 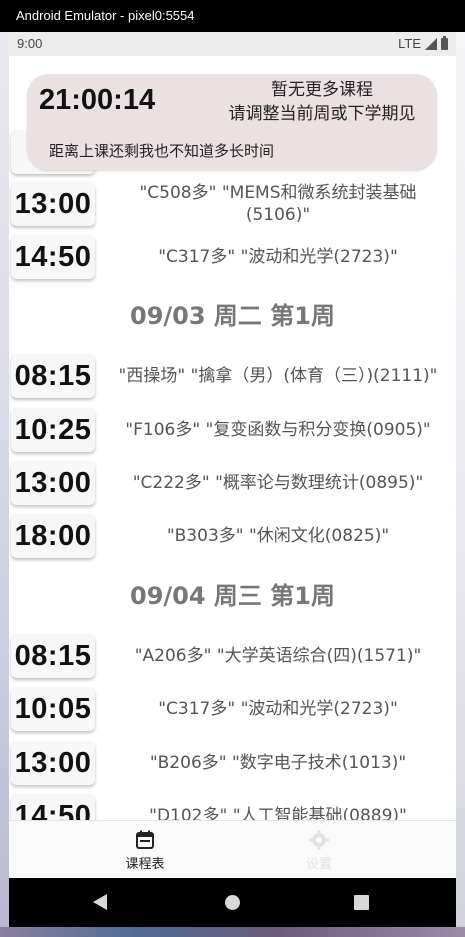 I want to click on window-titlebar: Android Emulator - pixel0:5554, so click(x=232, y=16).